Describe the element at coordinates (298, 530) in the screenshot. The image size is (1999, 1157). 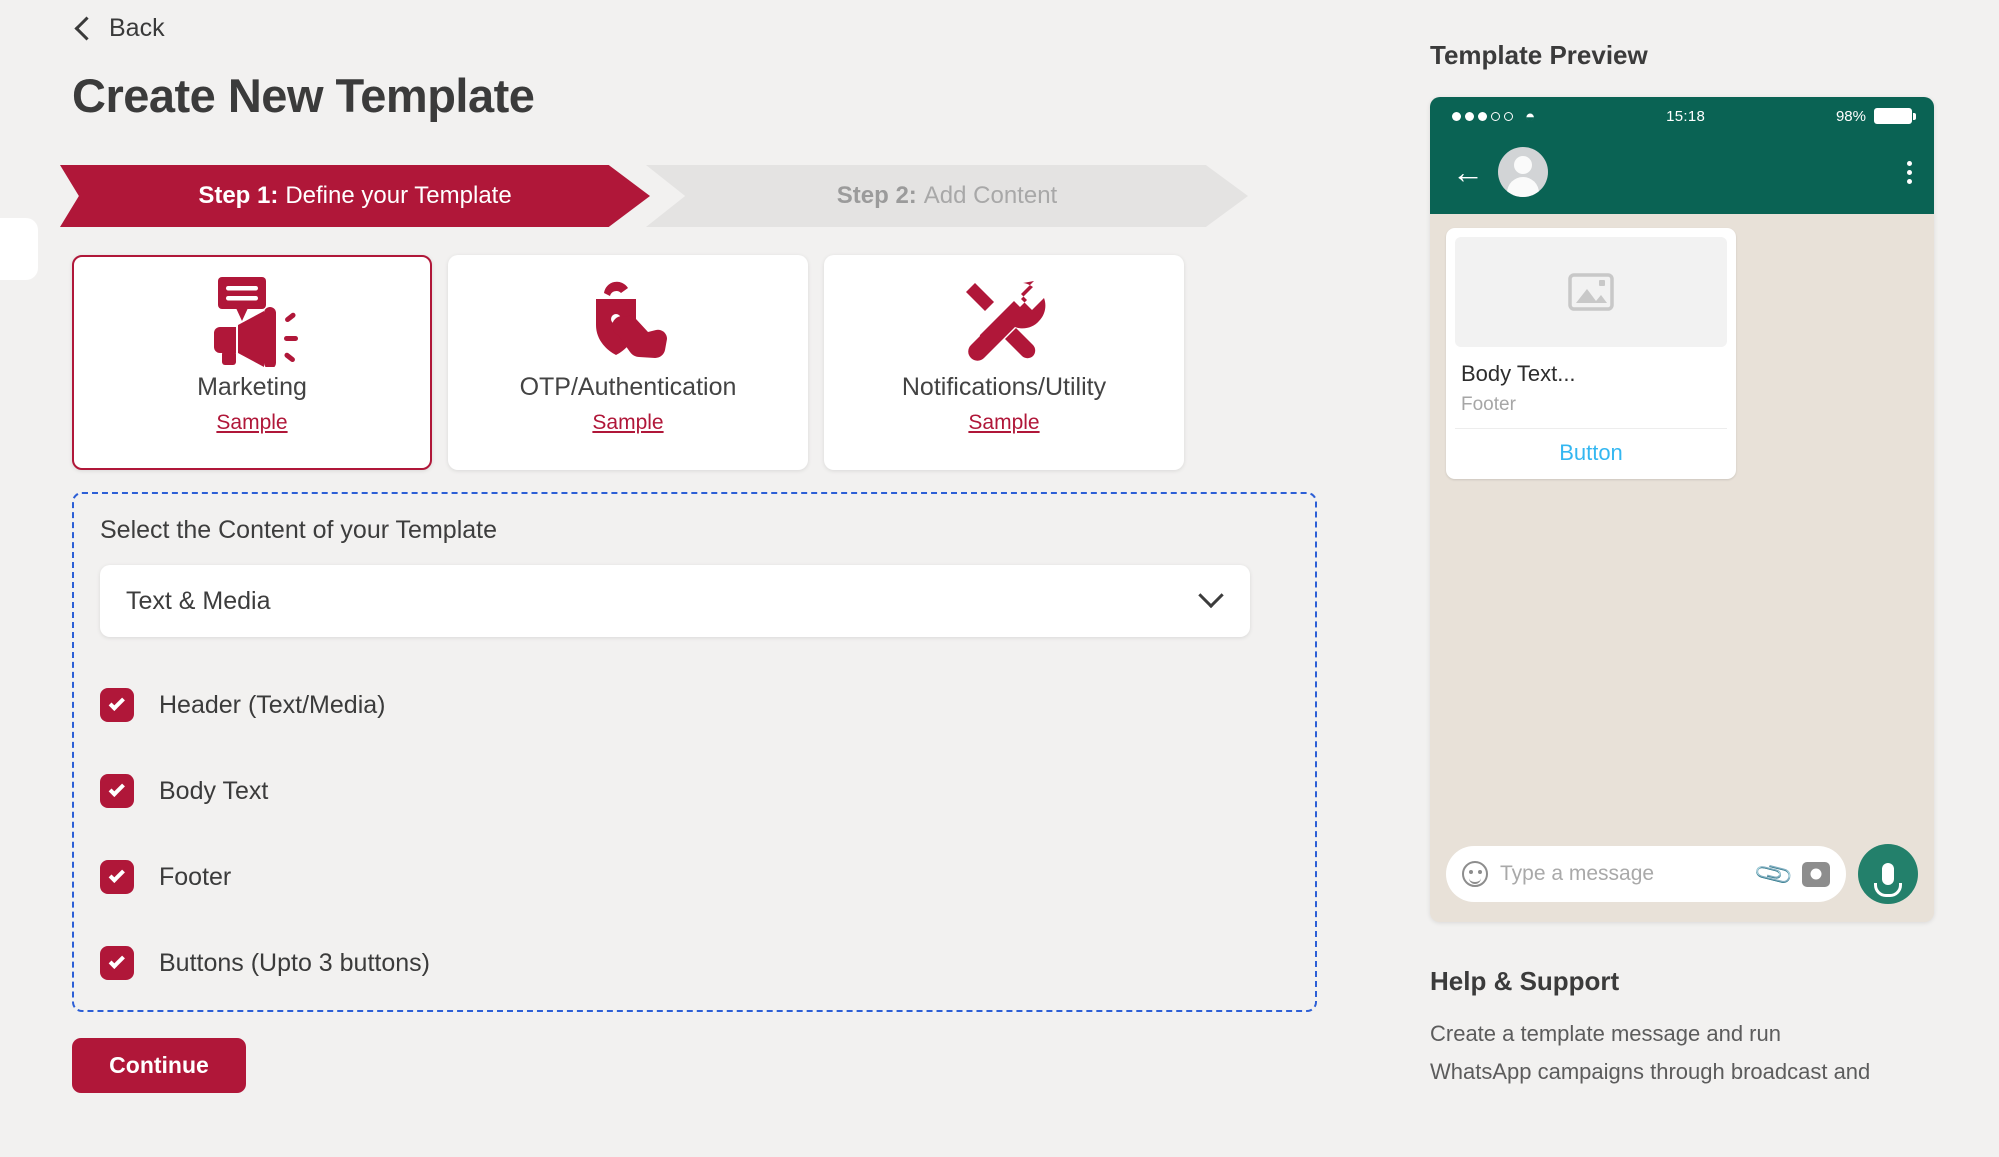
I see `panel-heading: Select the Content of your Template` at that location.